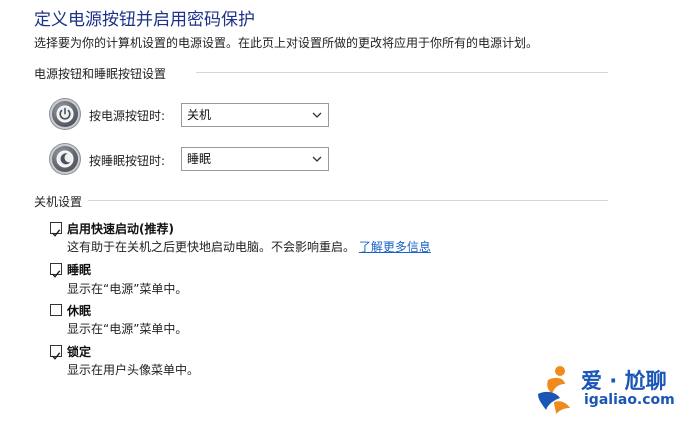 This screenshot has height=428, width=700. I want to click on hibernate-label: 休眠, so click(79, 310).